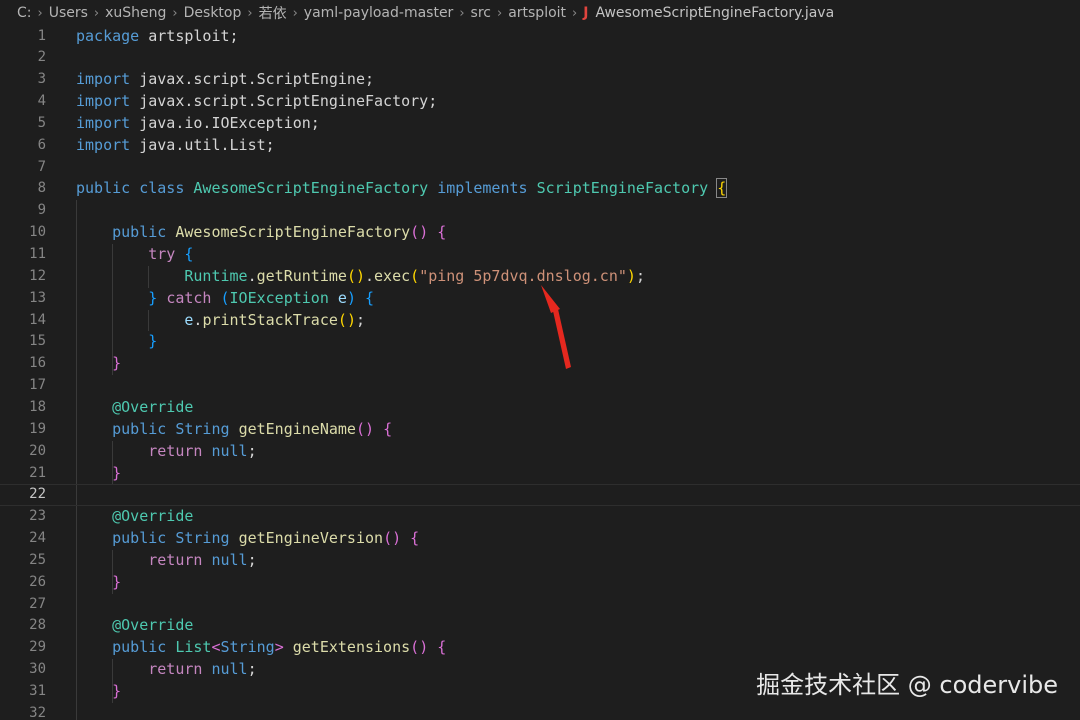 This screenshot has height=720, width=1080. What do you see at coordinates (562, 339) in the screenshot?
I see `arrow-shaft` at bounding box center [562, 339].